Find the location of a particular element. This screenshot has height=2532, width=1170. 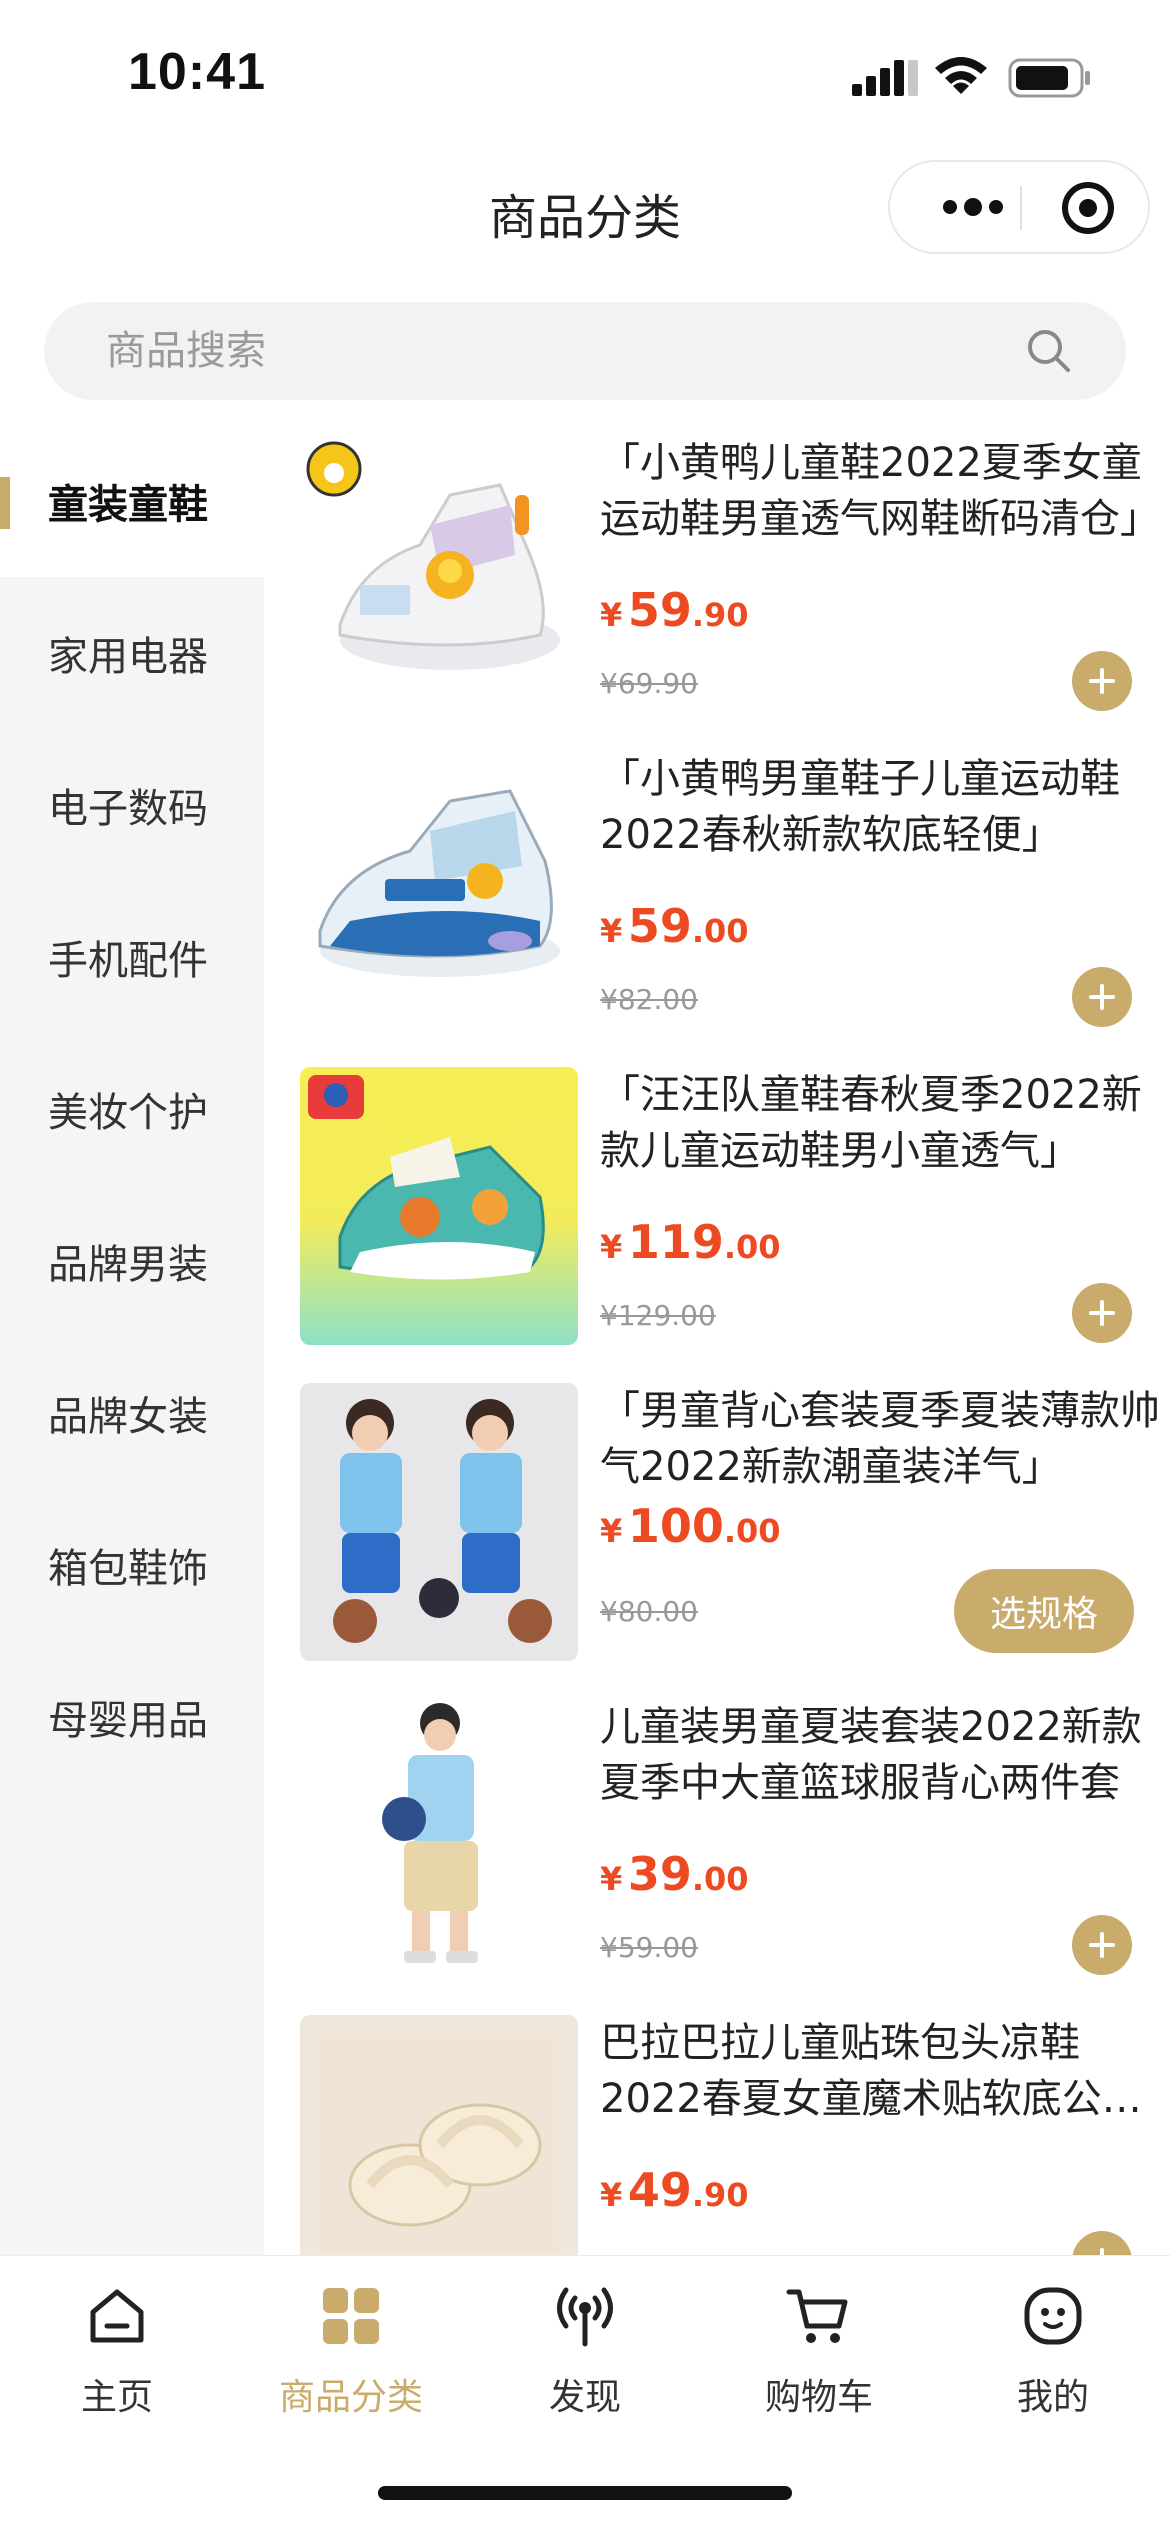

product-title: 儿童装男童夏装套装2022新款夏季中大童篮球服背心两件套 is located at coordinates (880, 1755).